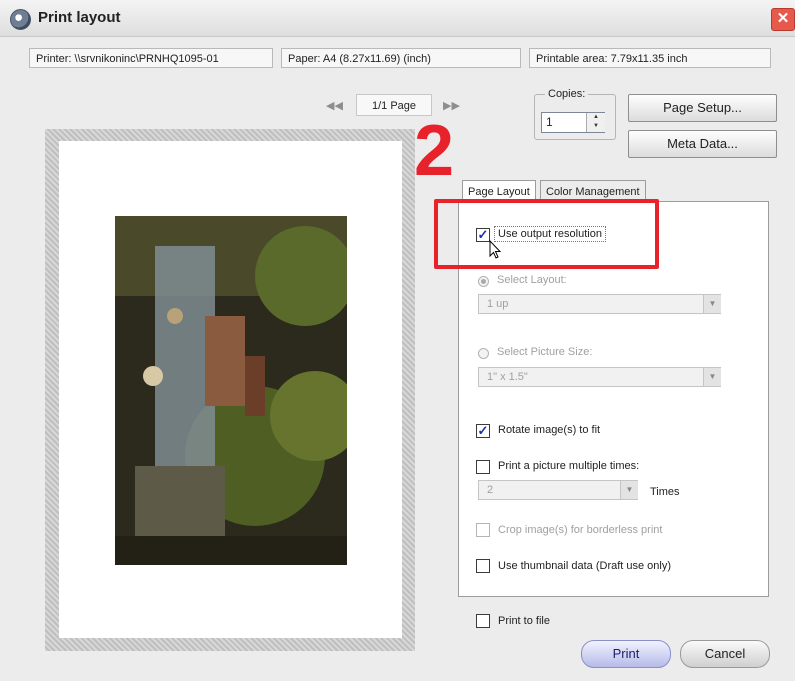 The width and height of the screenshot is (795, 681). Describe the element at coordinates (546, 234) in the screenshot. I see `annotation-highlight` at that location.